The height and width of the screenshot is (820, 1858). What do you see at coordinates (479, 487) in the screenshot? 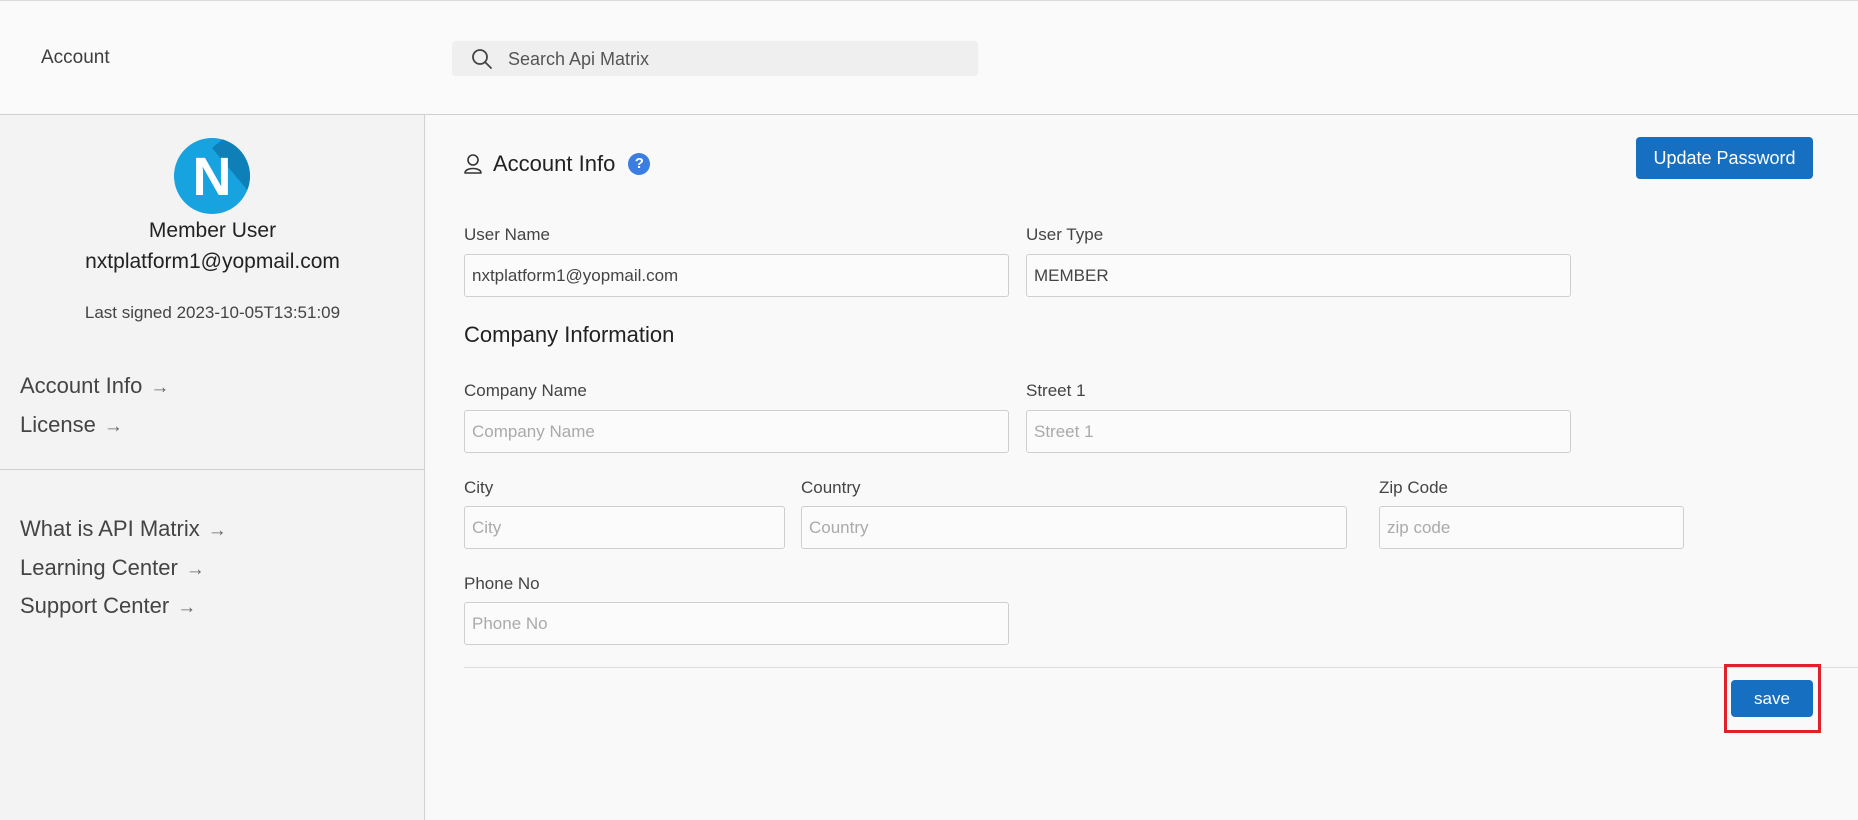
I see `city-label: City` at bounding box center [479, 487].